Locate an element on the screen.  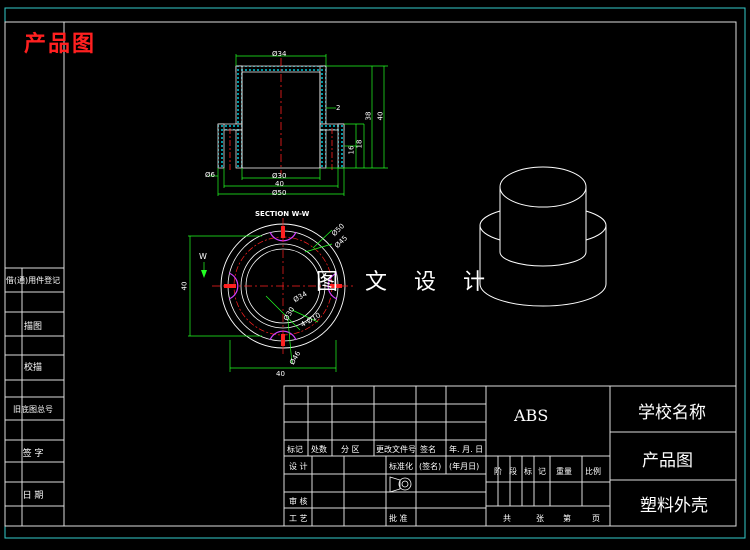
side-label-borrowed-register: 借(通)用件登记 is located at coordinates (33, 280).